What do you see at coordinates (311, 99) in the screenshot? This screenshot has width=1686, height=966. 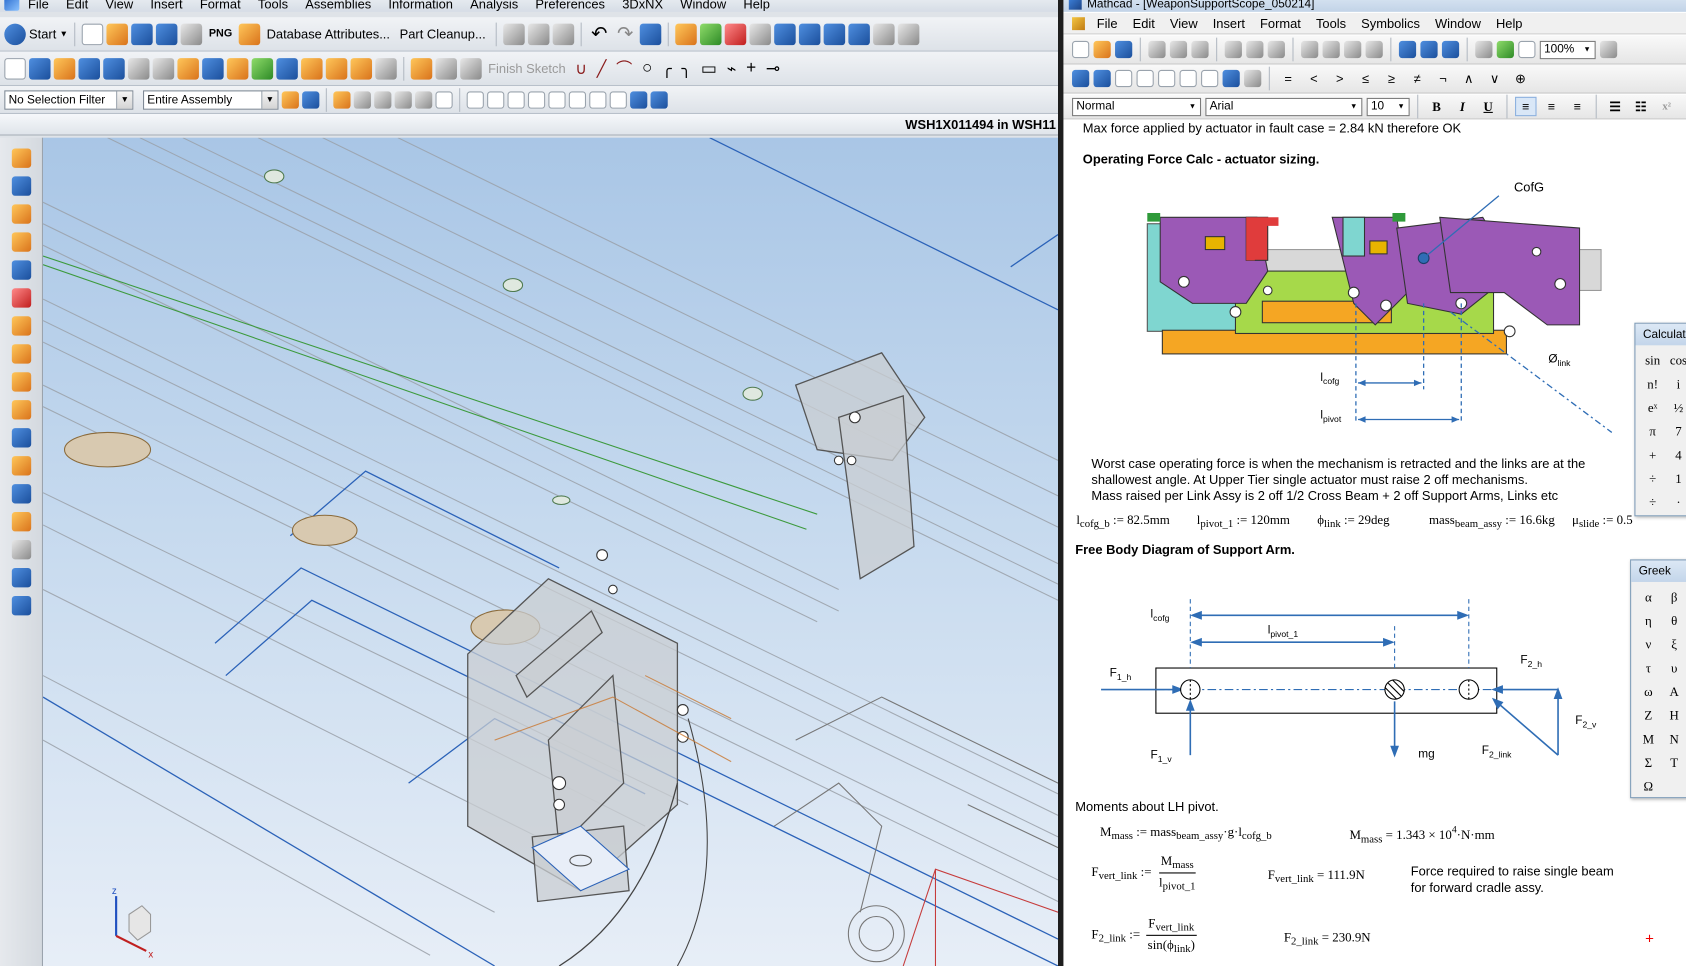 I see `select-component-icon` at bounding box center [311, 99].